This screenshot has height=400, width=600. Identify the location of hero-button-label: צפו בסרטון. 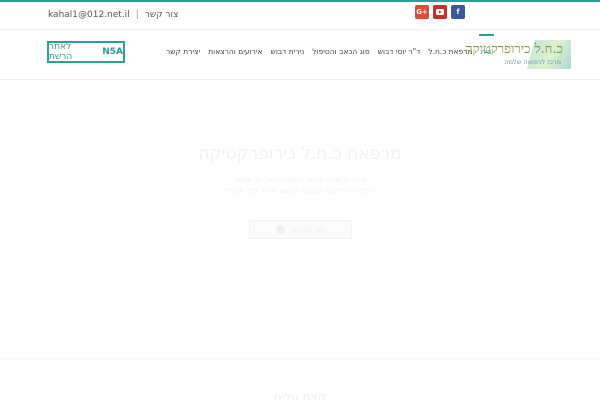
(308, 229).